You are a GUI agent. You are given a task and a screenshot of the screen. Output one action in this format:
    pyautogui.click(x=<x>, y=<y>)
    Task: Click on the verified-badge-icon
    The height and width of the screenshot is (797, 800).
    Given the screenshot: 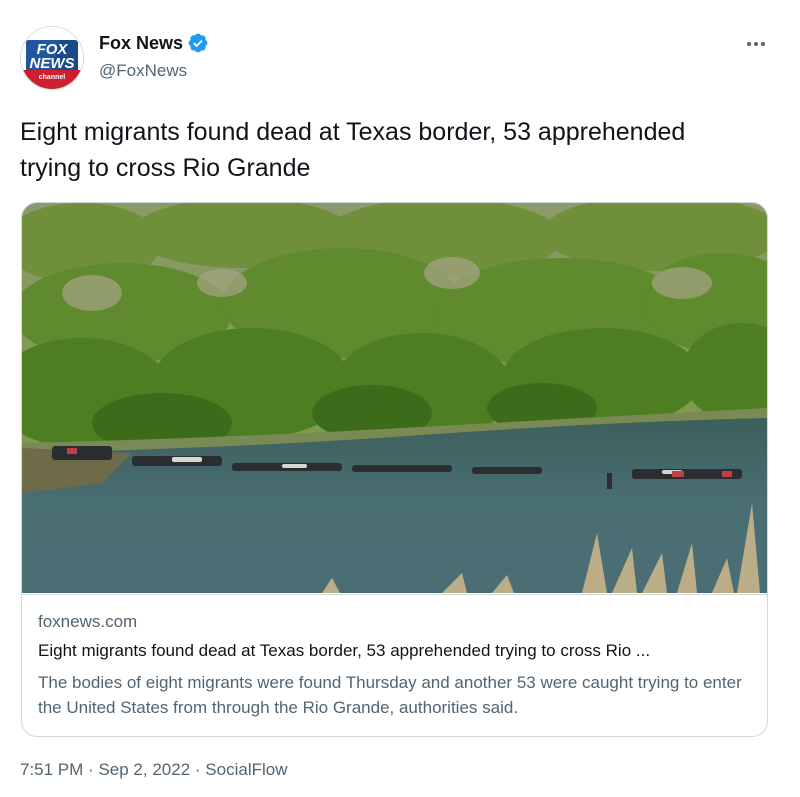 What is the action you would take?
    pyautogui.click(x=198, y=43)
    